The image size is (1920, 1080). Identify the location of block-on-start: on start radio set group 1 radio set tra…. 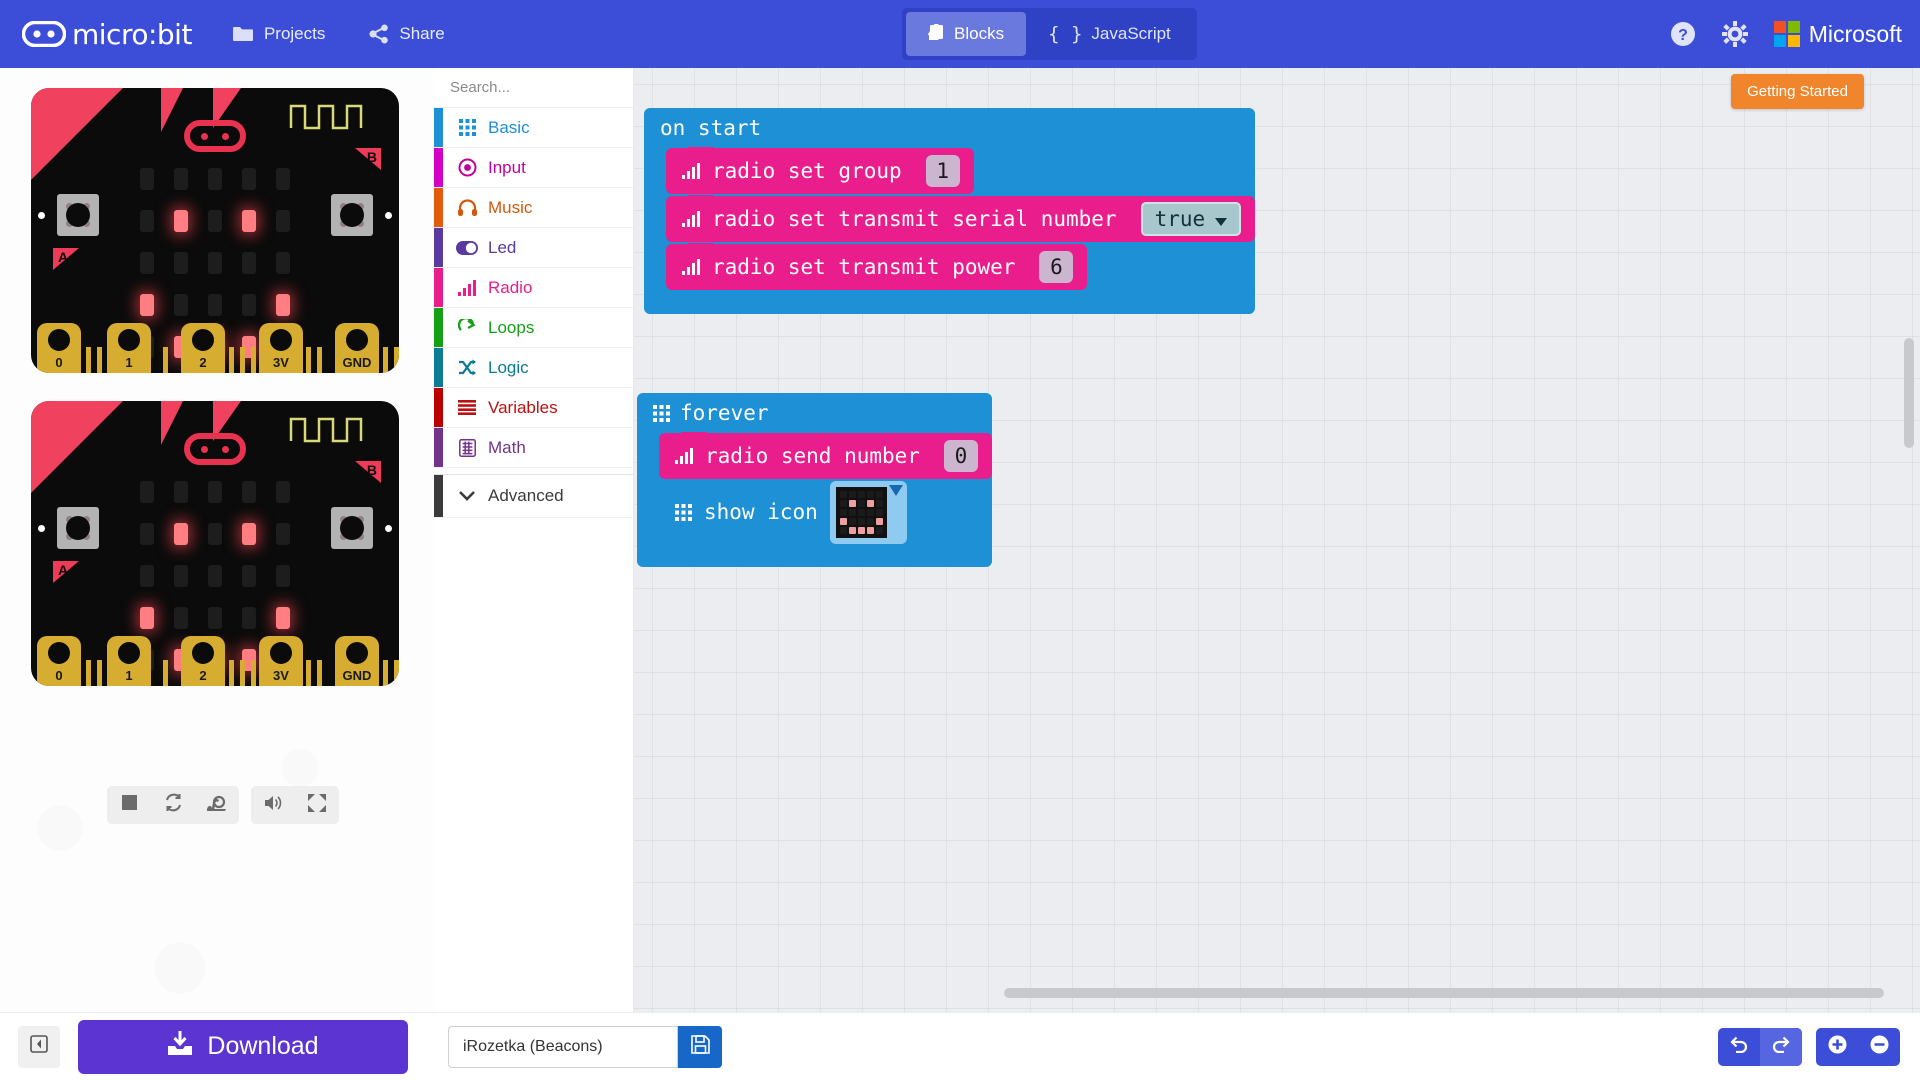
(950, 211).